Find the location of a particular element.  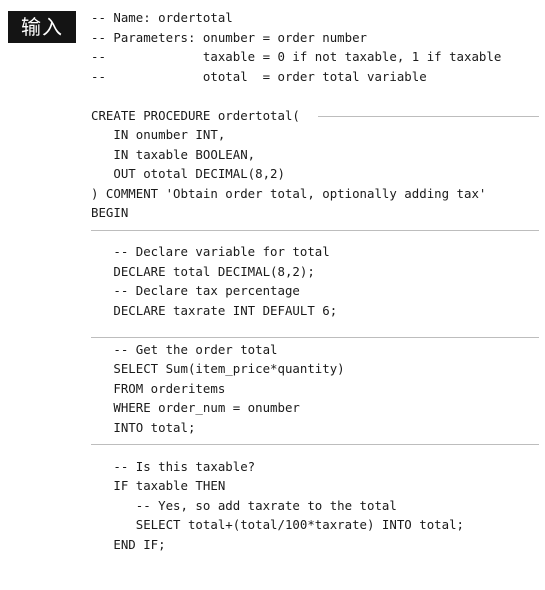

code-line: WHERE order_num = onumber is located at coordinates (195, 407).